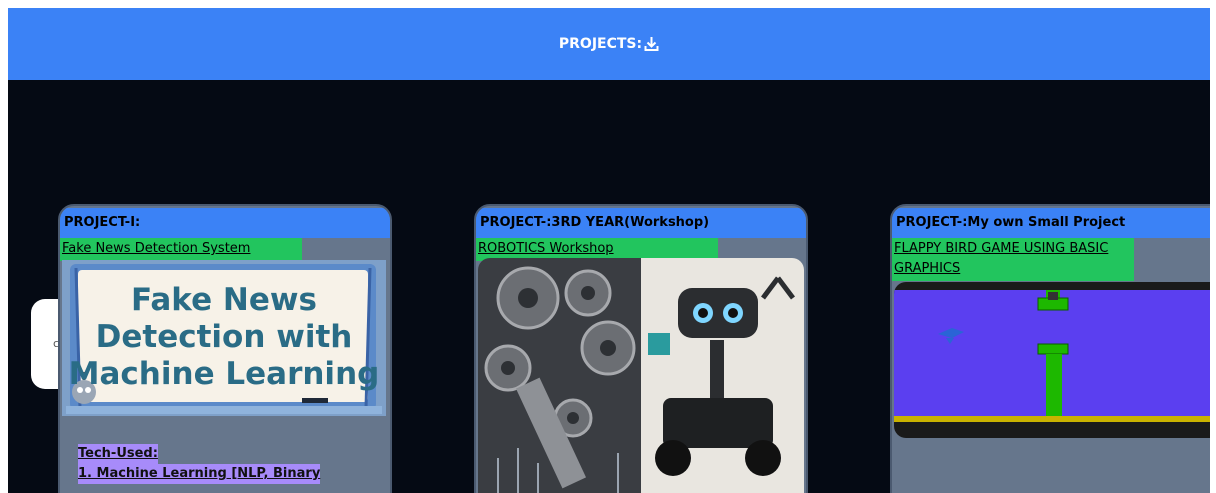 The image size is (1216, 493). What do you see at coordinates (600, 44) in the screenshot?
I see `projects-heading-label: PROJECTS:` at bounding box center [600, 44].